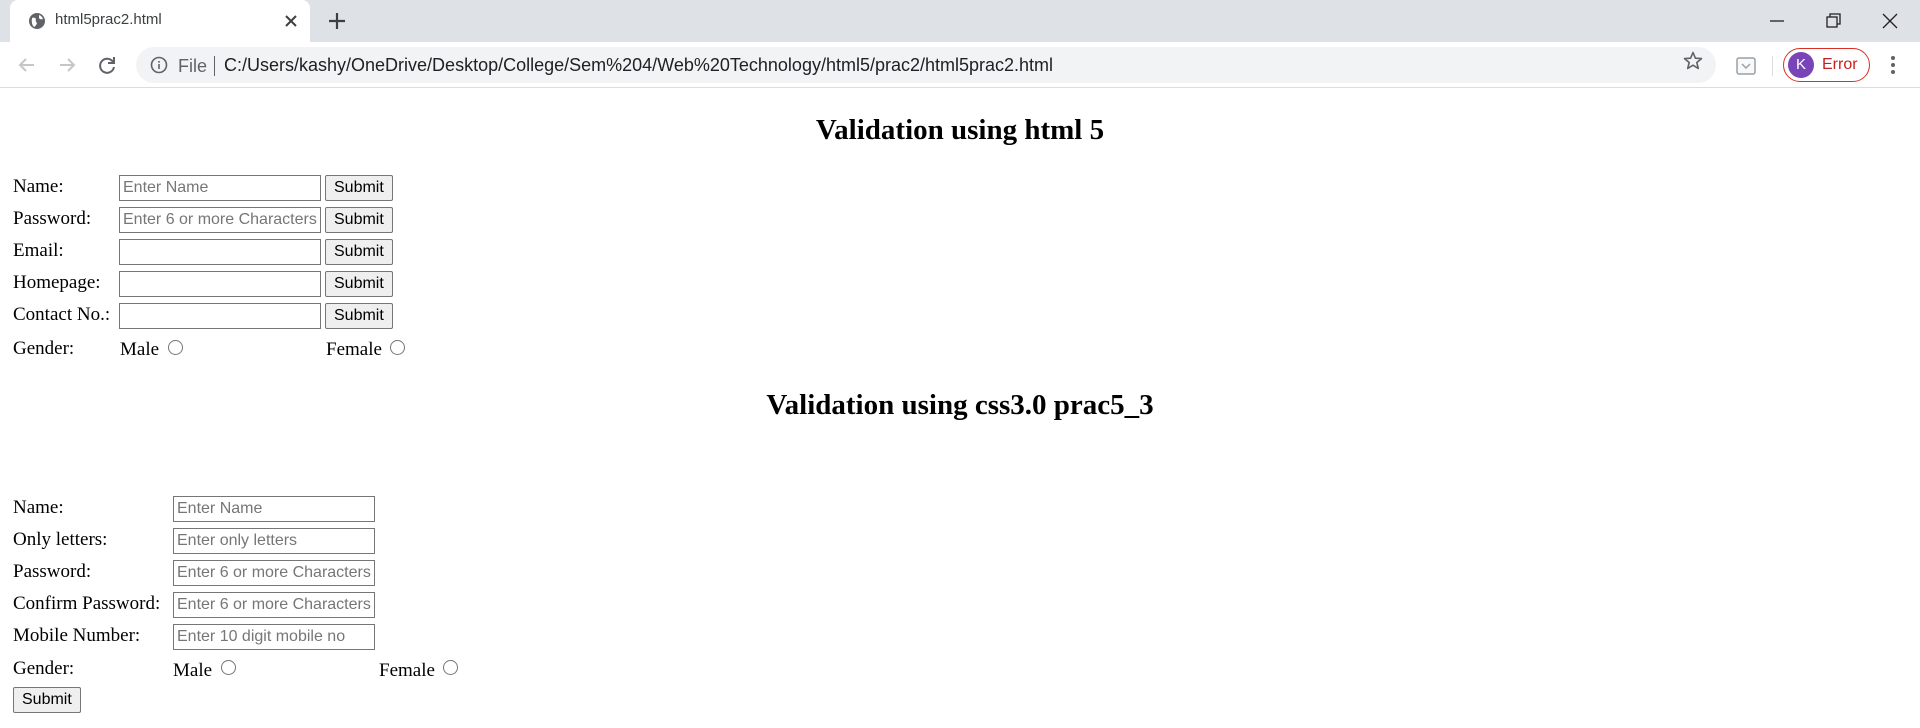 The height and width of the screenshot is (728, 1920). I want to click on avatar: K, so click(1801, 65).